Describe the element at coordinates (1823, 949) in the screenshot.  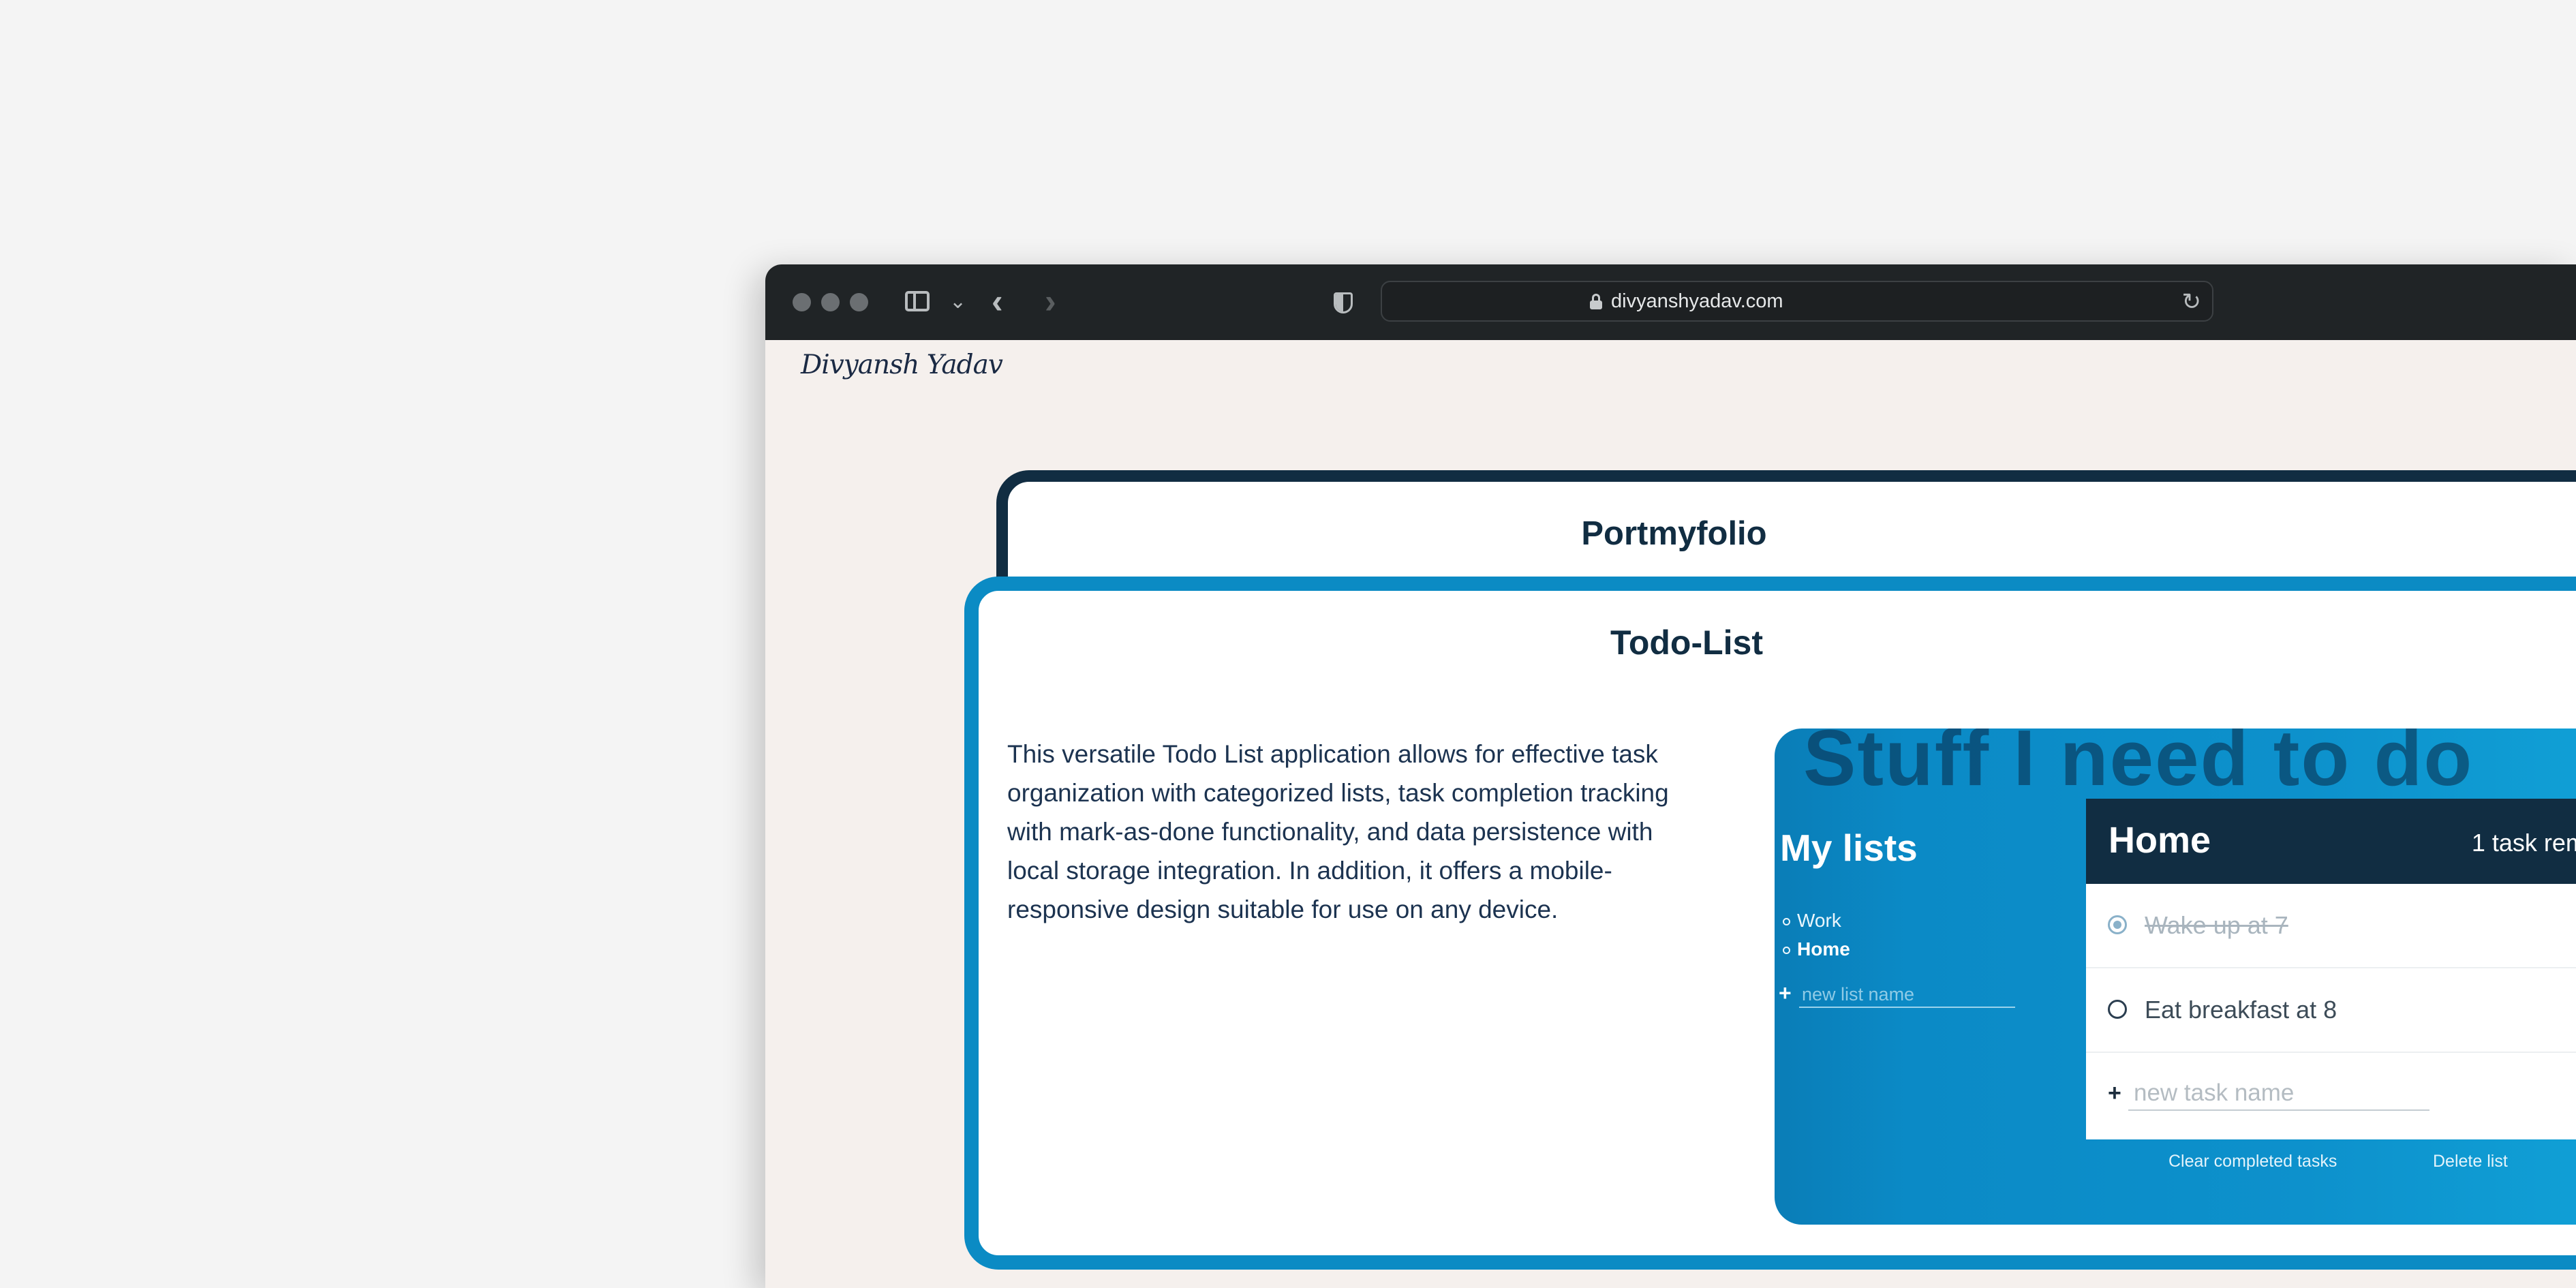
I see `list-item-label: Home` at that location.